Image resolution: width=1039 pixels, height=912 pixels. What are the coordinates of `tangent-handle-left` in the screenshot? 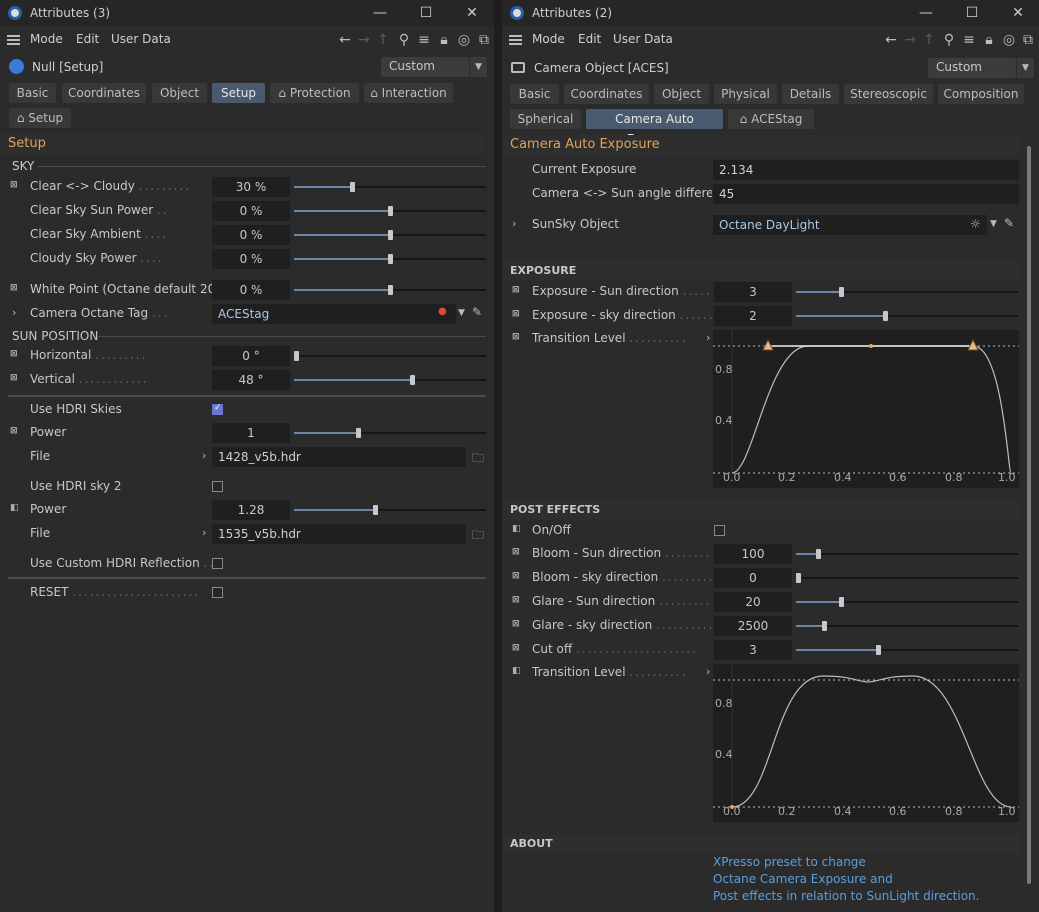 It's located at (768, 344).